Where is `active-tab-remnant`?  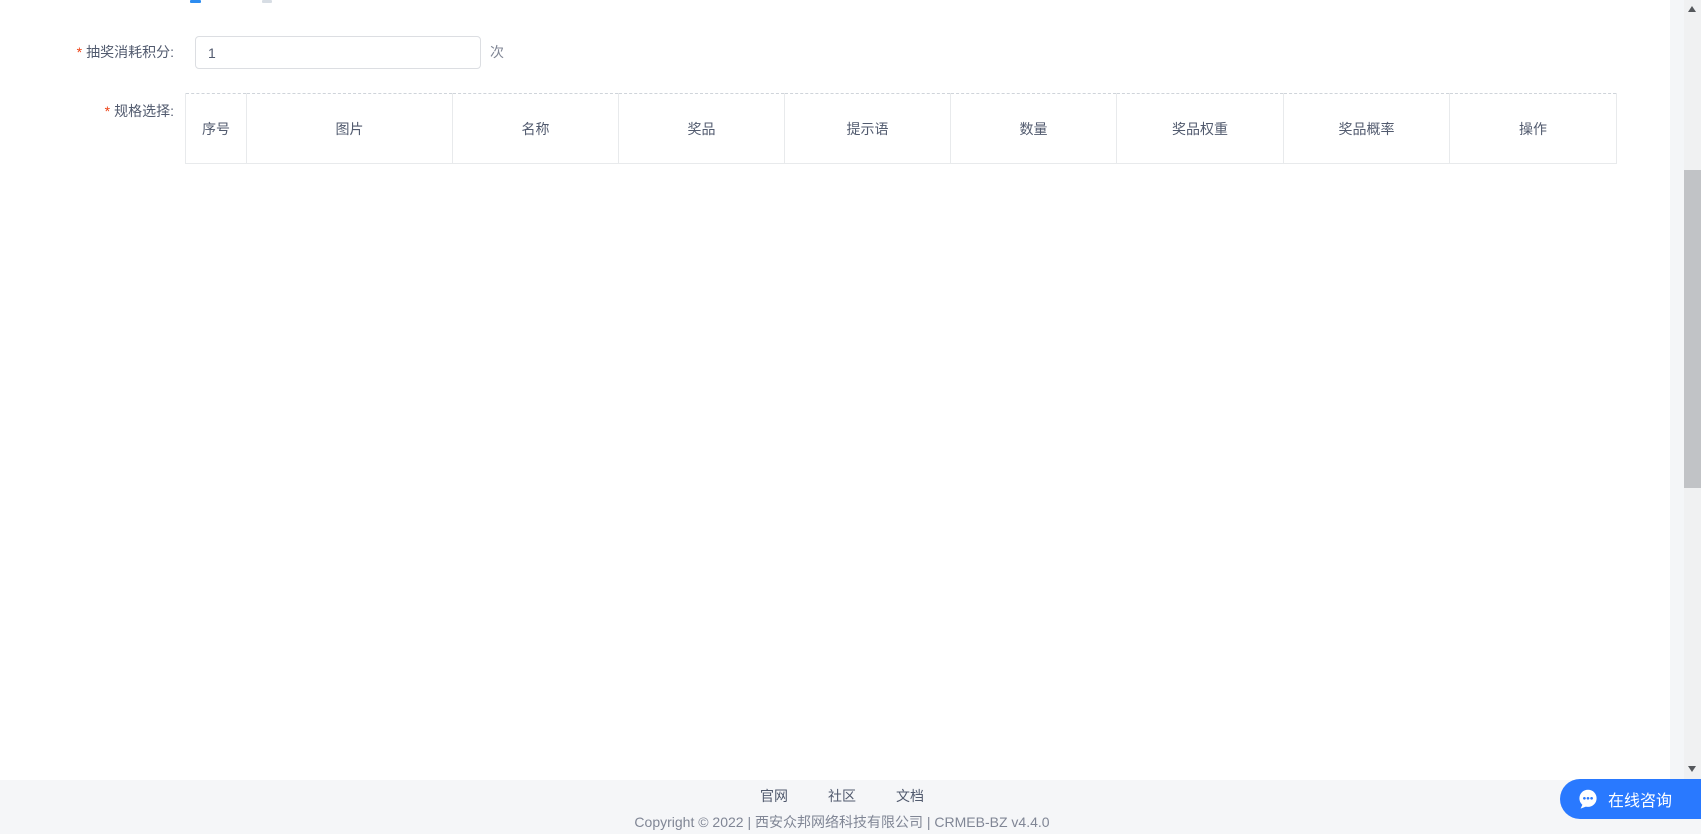 active-tab-remnant is located at coordinates (195, 1).